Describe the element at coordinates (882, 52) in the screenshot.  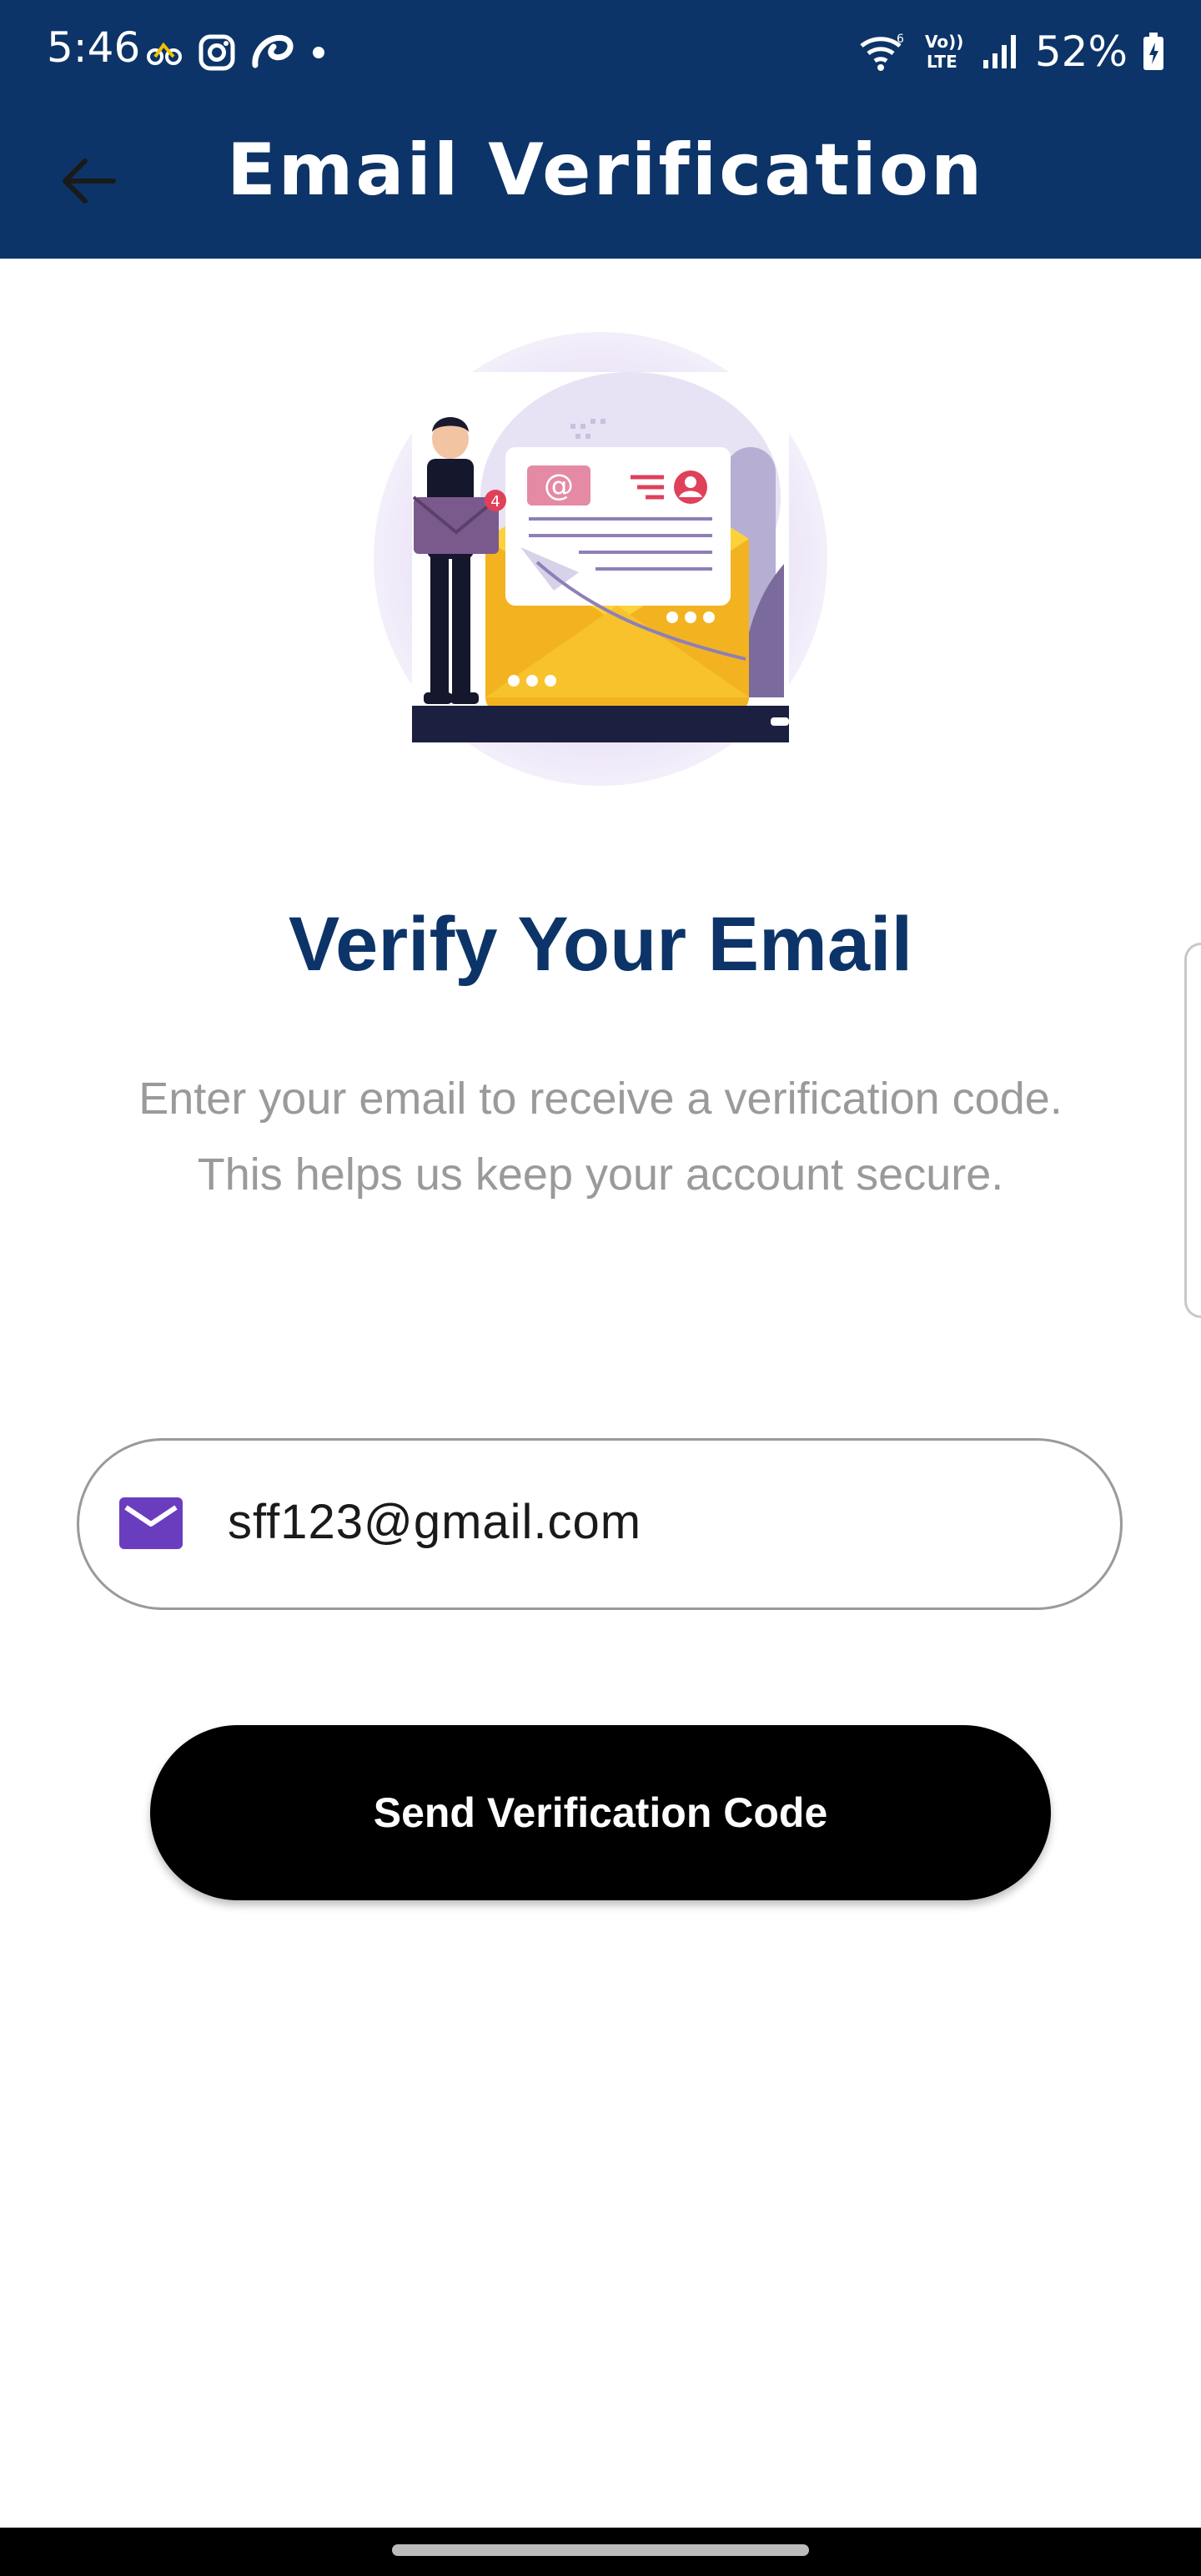
I see `wifi-icon: 6` at that location.